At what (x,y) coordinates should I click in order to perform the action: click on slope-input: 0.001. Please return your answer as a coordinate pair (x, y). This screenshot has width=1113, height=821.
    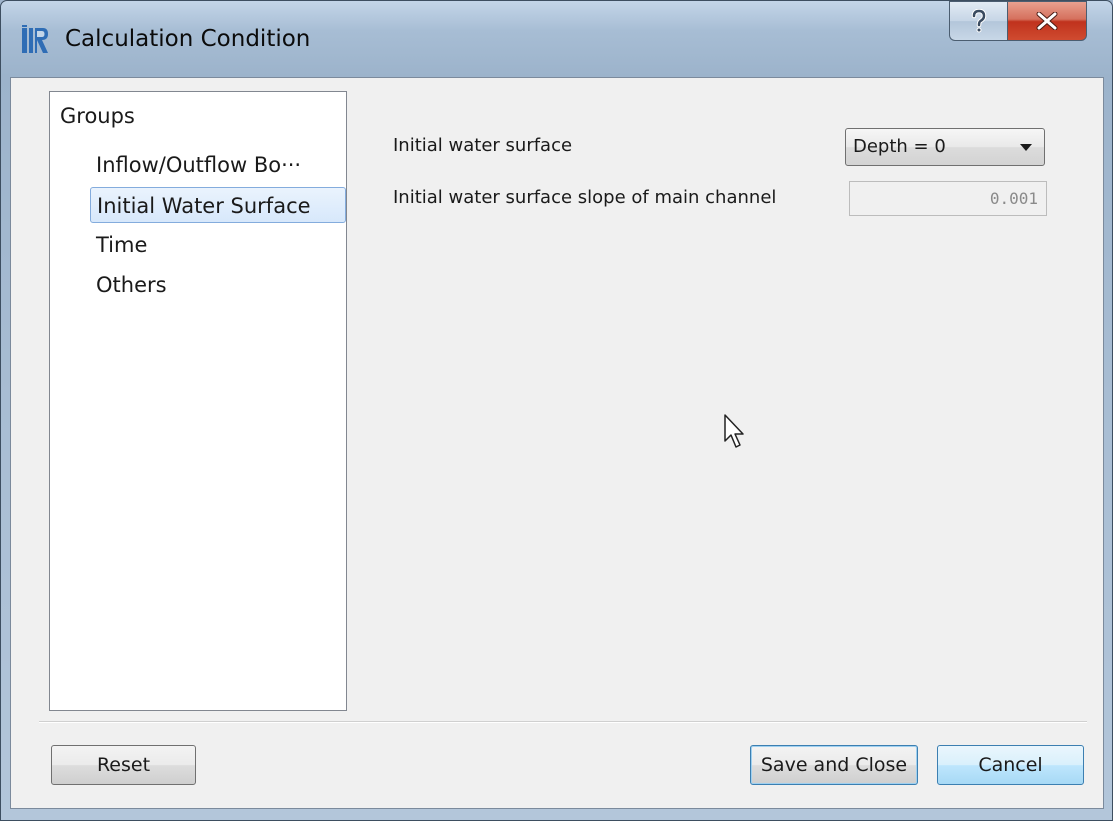
    Looking at the image, I should click on (948, 198).